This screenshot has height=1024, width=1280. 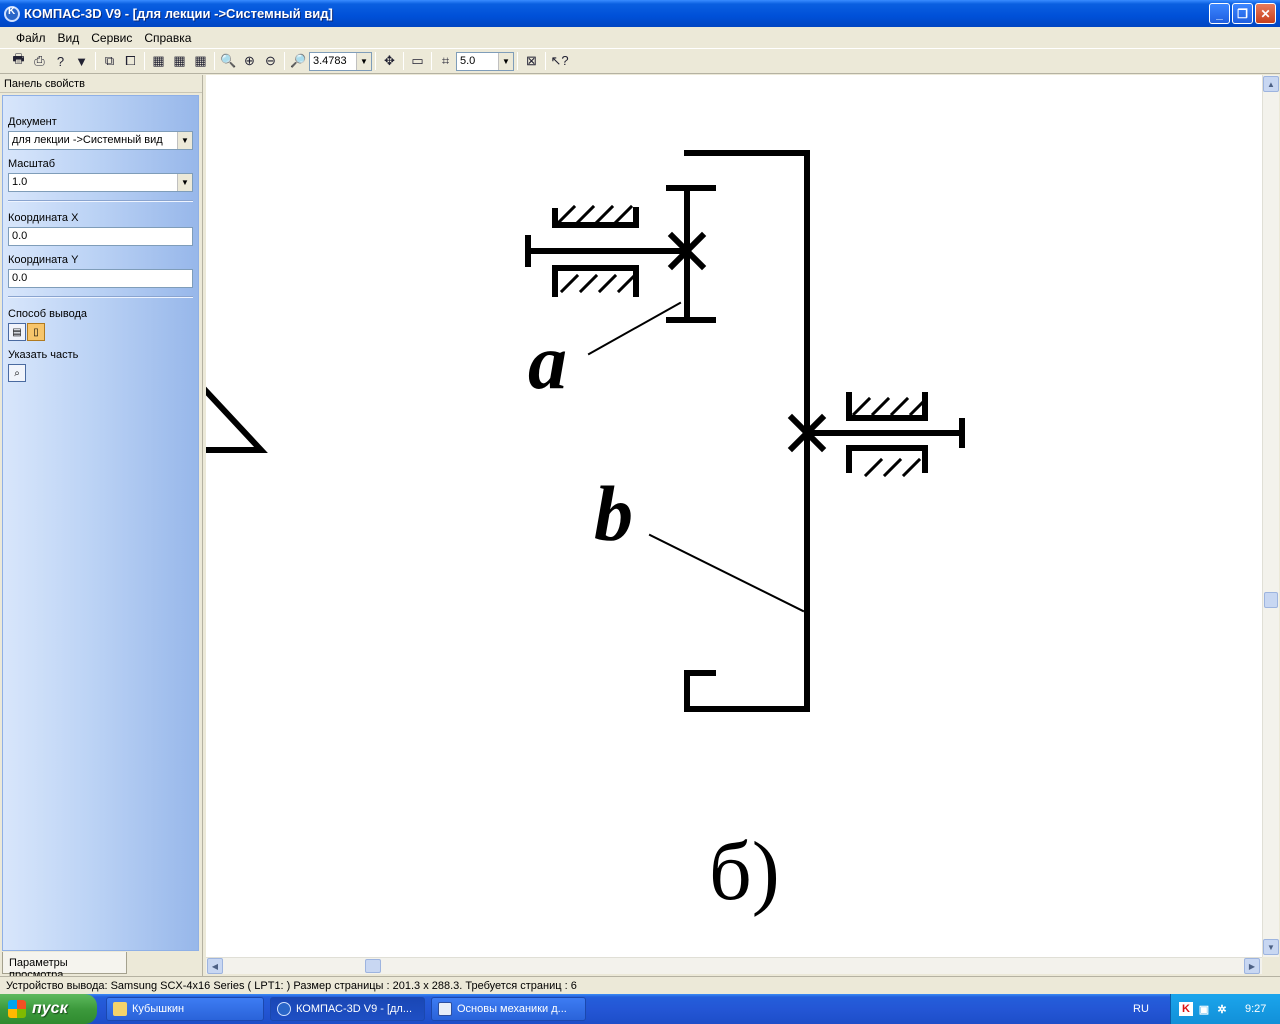 I want to click on triangle-fragment, so click(x=237, y=419).